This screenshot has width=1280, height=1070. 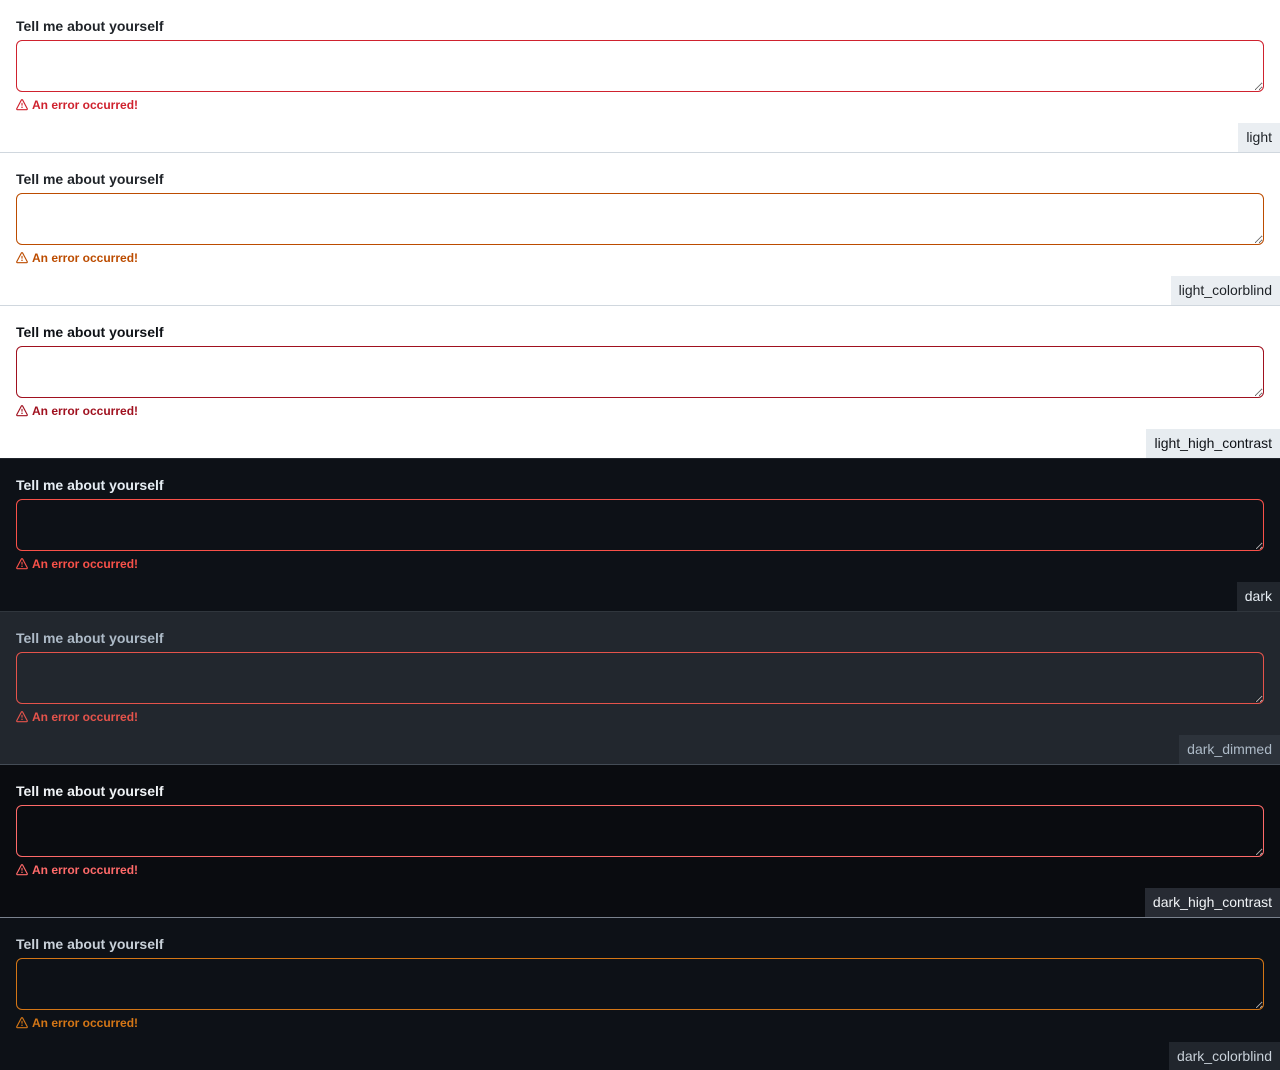 I want to click on theme-name-badge: dark, so click(x=1258, y=596).